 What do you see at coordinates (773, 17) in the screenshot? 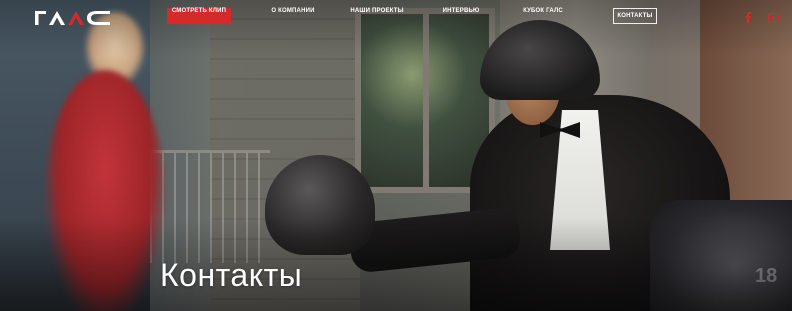
I see `youtube-icon` at bounding box center [773, 17].